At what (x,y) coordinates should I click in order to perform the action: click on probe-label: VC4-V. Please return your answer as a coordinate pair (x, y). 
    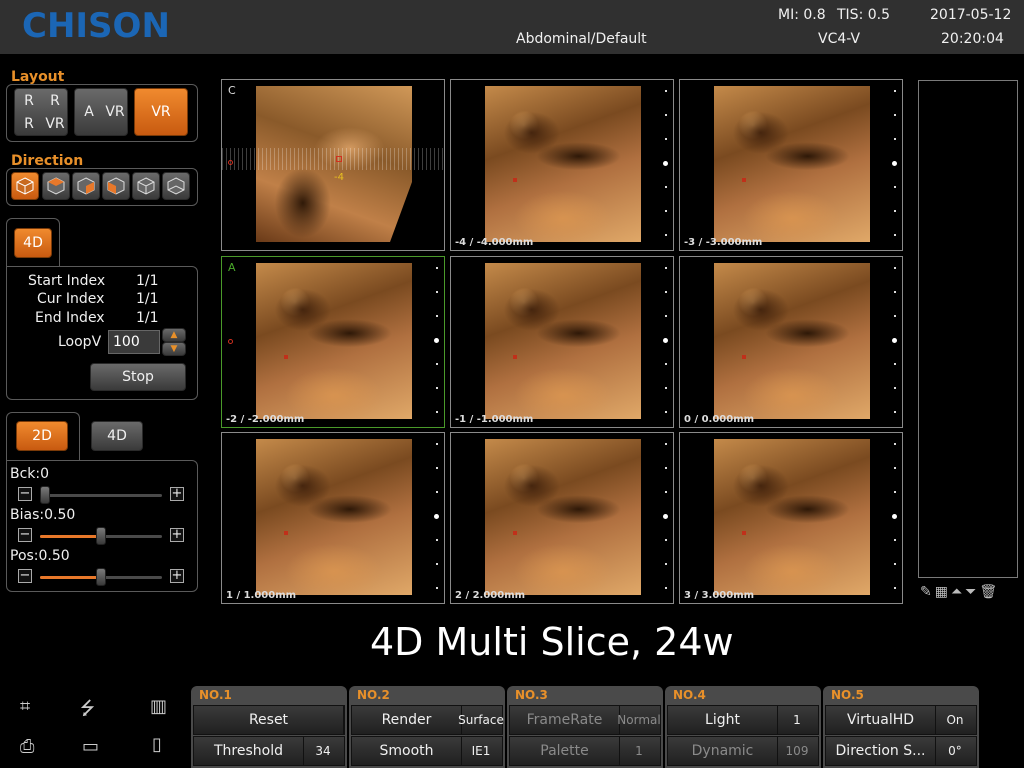
    Looking at the image, I should click on (839, 39).